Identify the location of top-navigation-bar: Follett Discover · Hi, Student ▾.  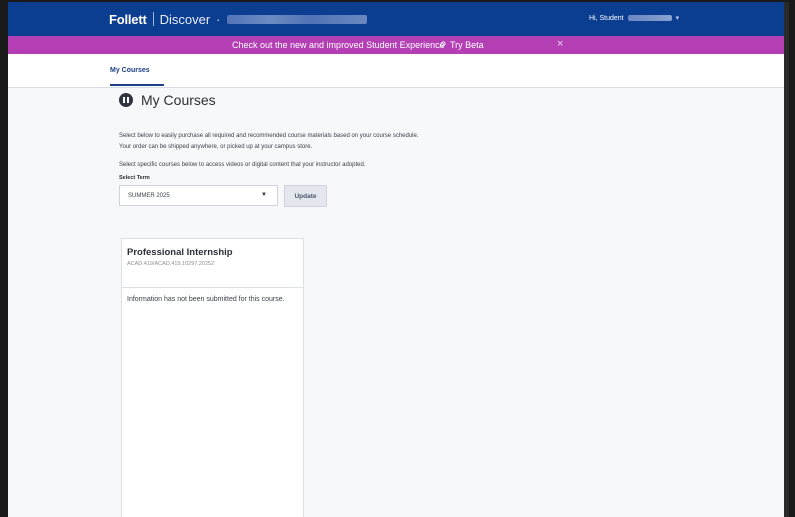
(398, 19).